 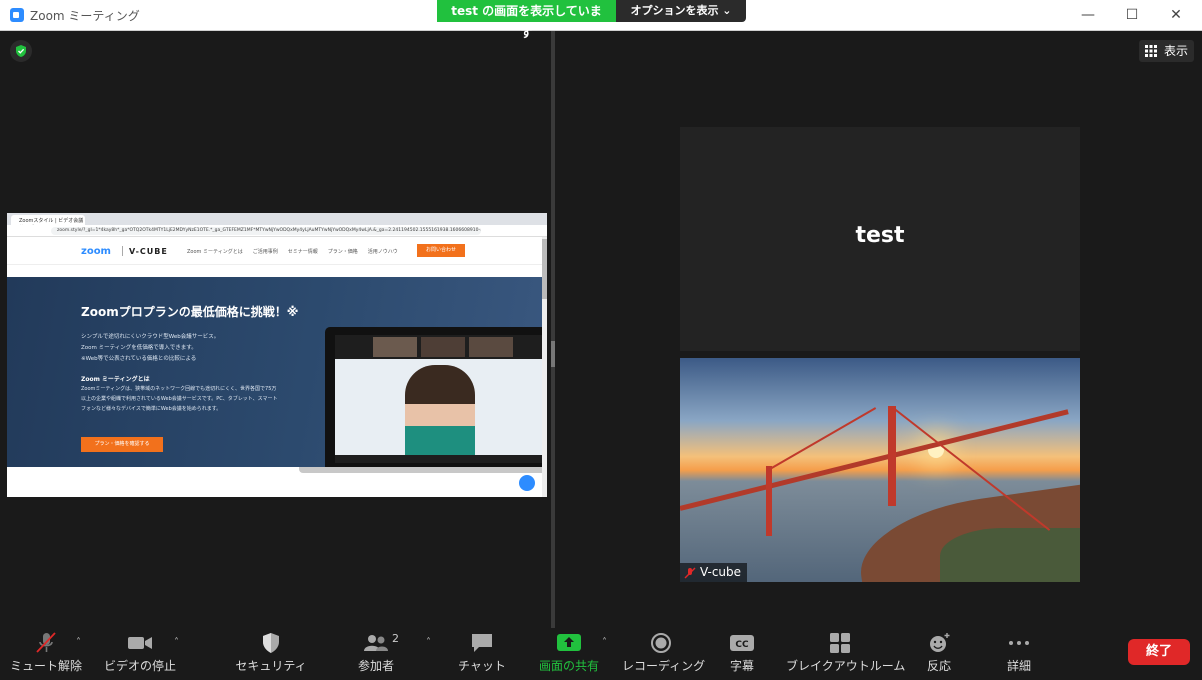 I want to click on close-window-button: ✕, so click(x=1176, y=15).